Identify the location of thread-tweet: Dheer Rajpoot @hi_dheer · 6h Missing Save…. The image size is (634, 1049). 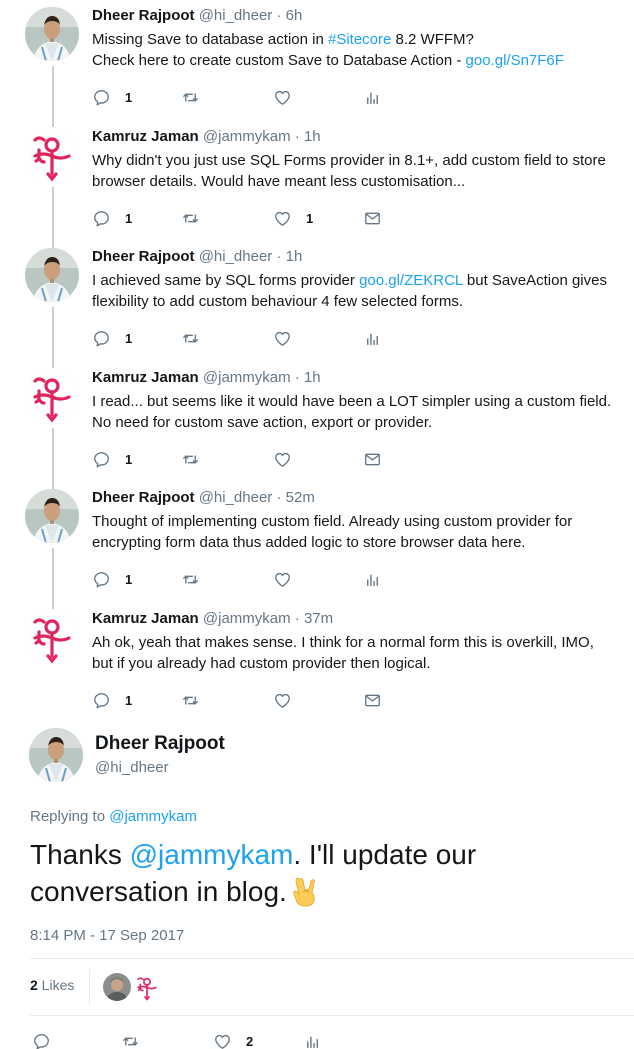
(317, 60).